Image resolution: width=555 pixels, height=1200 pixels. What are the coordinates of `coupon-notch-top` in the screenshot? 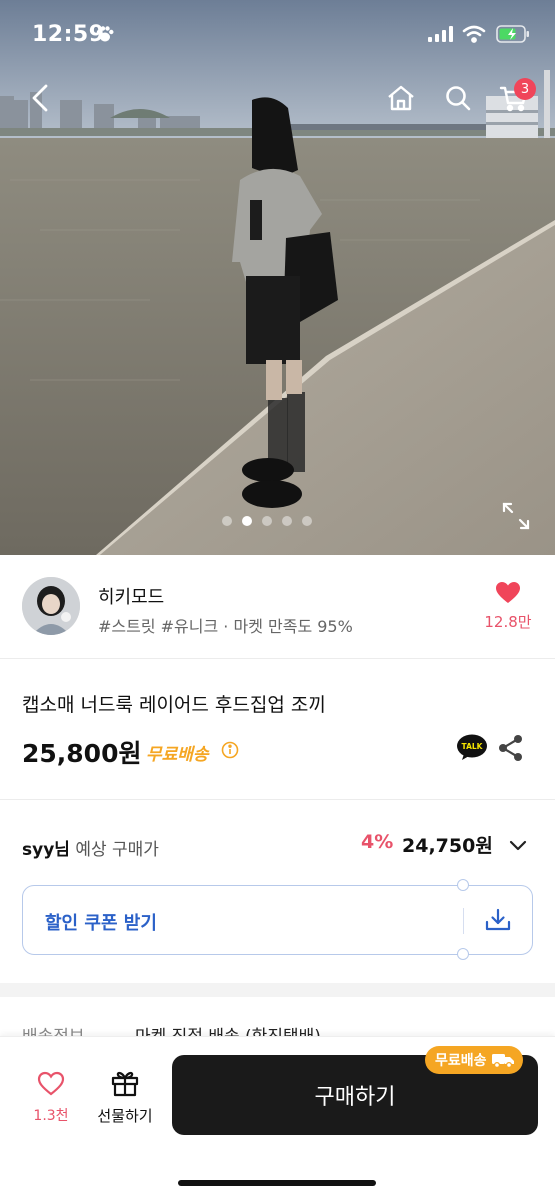 It's located at (463, 885).